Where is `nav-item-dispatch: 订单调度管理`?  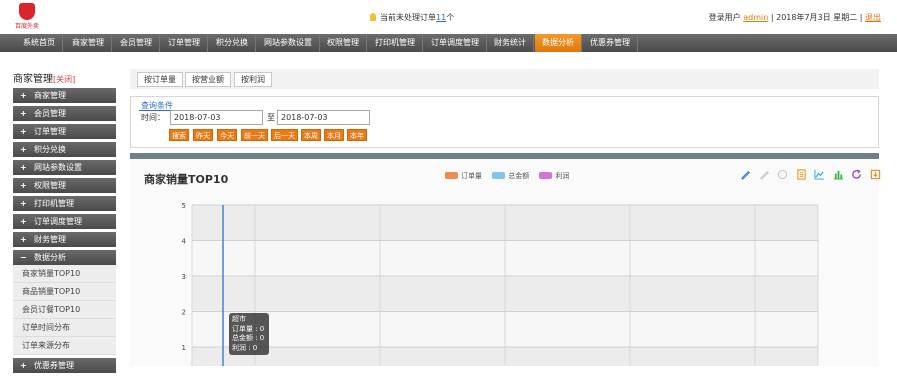 nav-item-dispatch: 订单调度管理 is located at coordinates (455, 43).